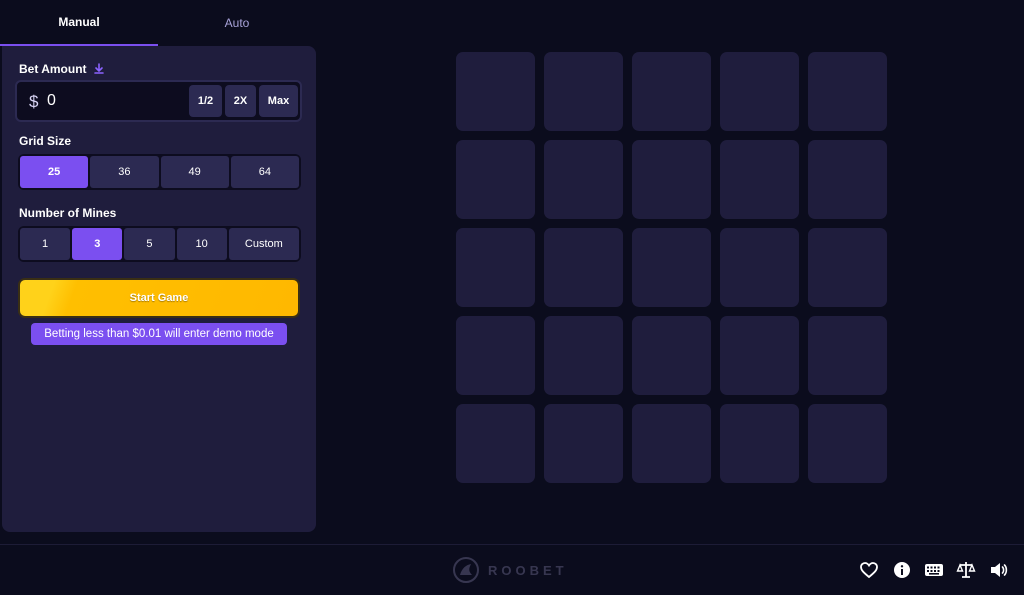 The height and width of the screenshot is (595, 1024). What do you see at coordinates (237, 23) in the screenshot?
I see `tab-auto: Auto` at bounding box center [237, 23].